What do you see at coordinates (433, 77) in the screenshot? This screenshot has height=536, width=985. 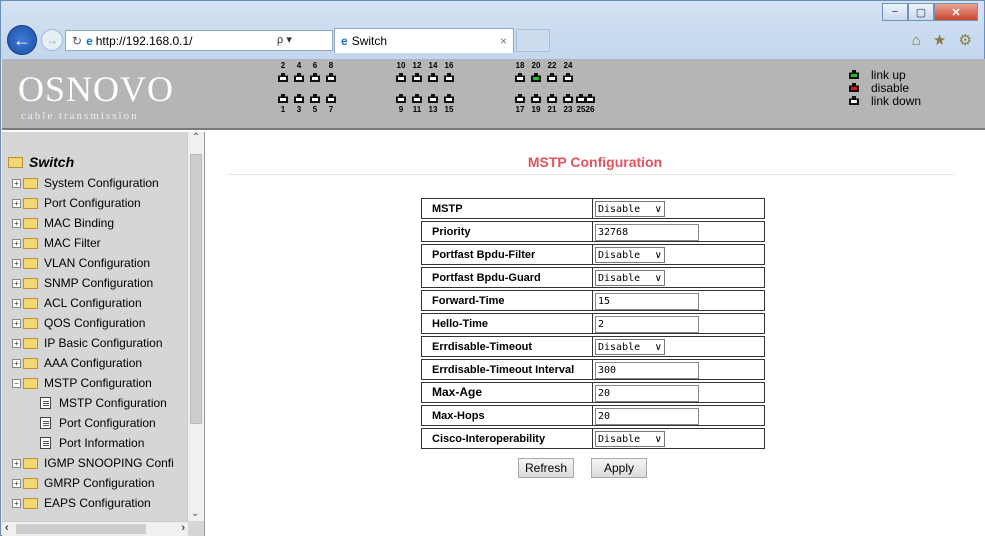 I see `port-14-icon` at bounding box center [433, 77].